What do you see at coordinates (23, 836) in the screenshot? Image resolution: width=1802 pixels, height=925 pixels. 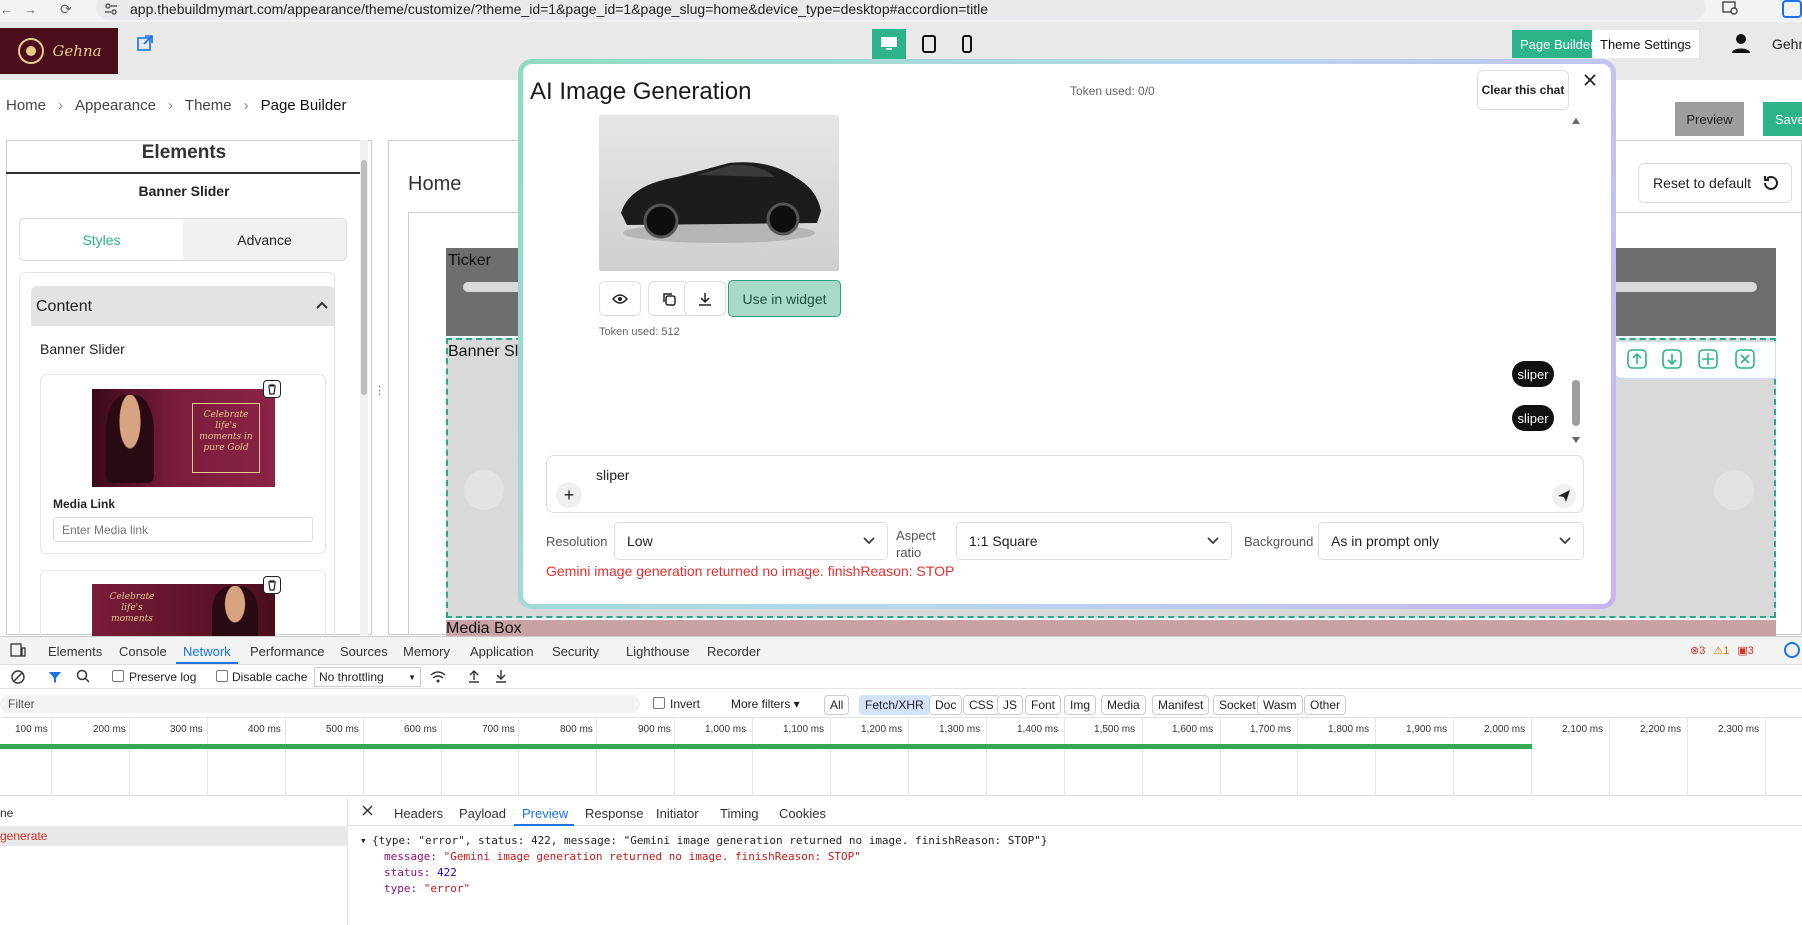 I see `request-name: generate` at bounding box center [23, 836].